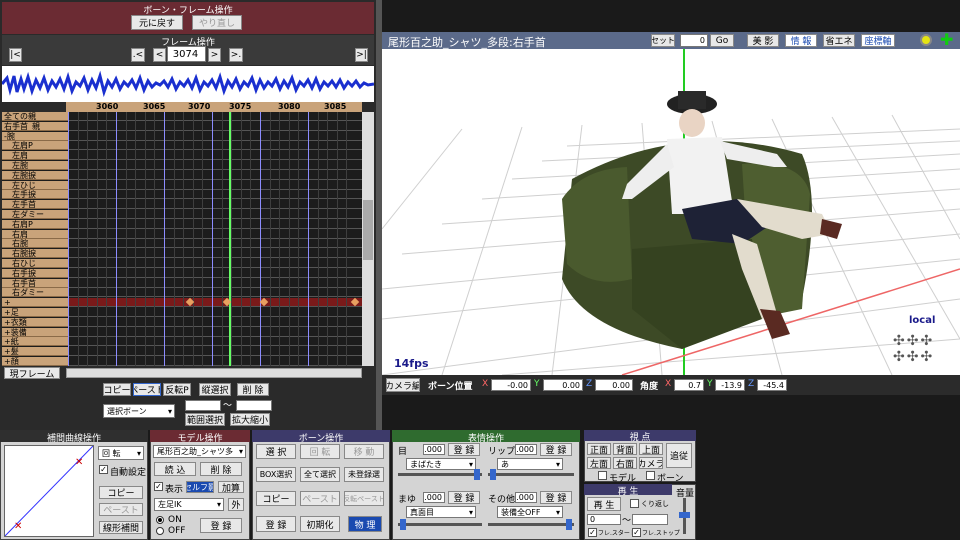 The height and width of the screenshot is (540, 960). Describe the element at coordinates (157, 22) in the screenshot. I see `undo-button: 元に戻す` at that location.